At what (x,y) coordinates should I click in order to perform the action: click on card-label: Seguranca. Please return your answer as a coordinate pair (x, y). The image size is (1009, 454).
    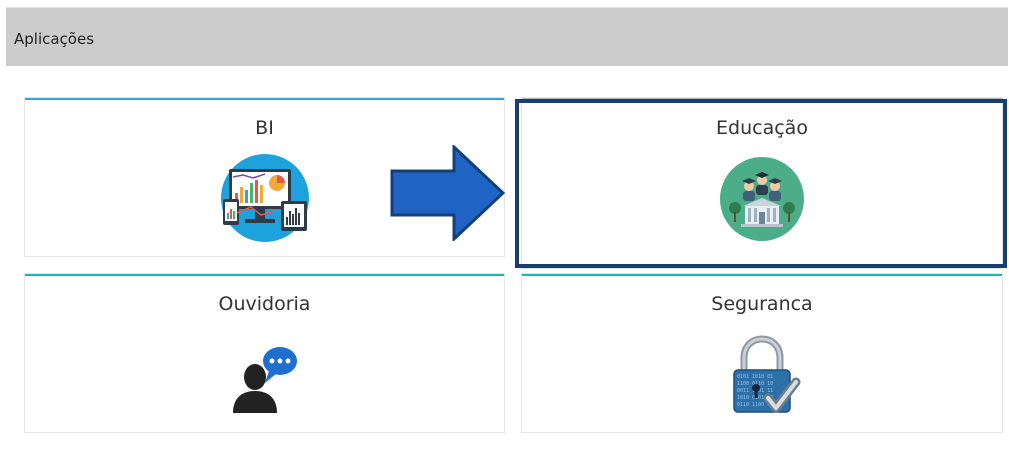
    Looking at the image, I should click on (762, 304).